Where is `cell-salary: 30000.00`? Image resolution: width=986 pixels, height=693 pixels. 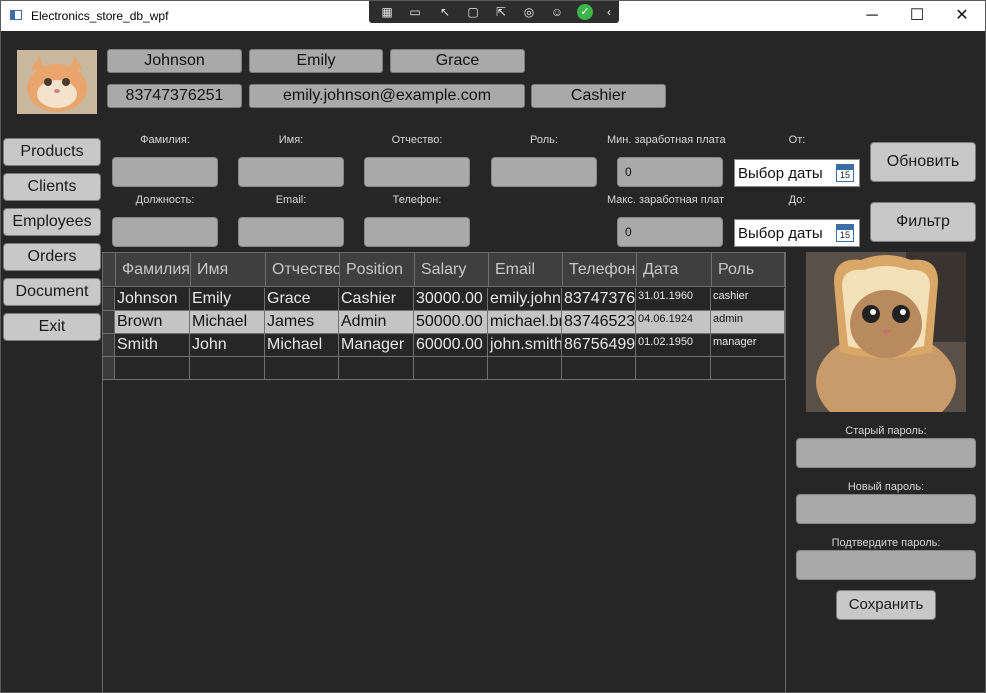
cell-salary: 30000.00 is located at coordinates (451, 299).